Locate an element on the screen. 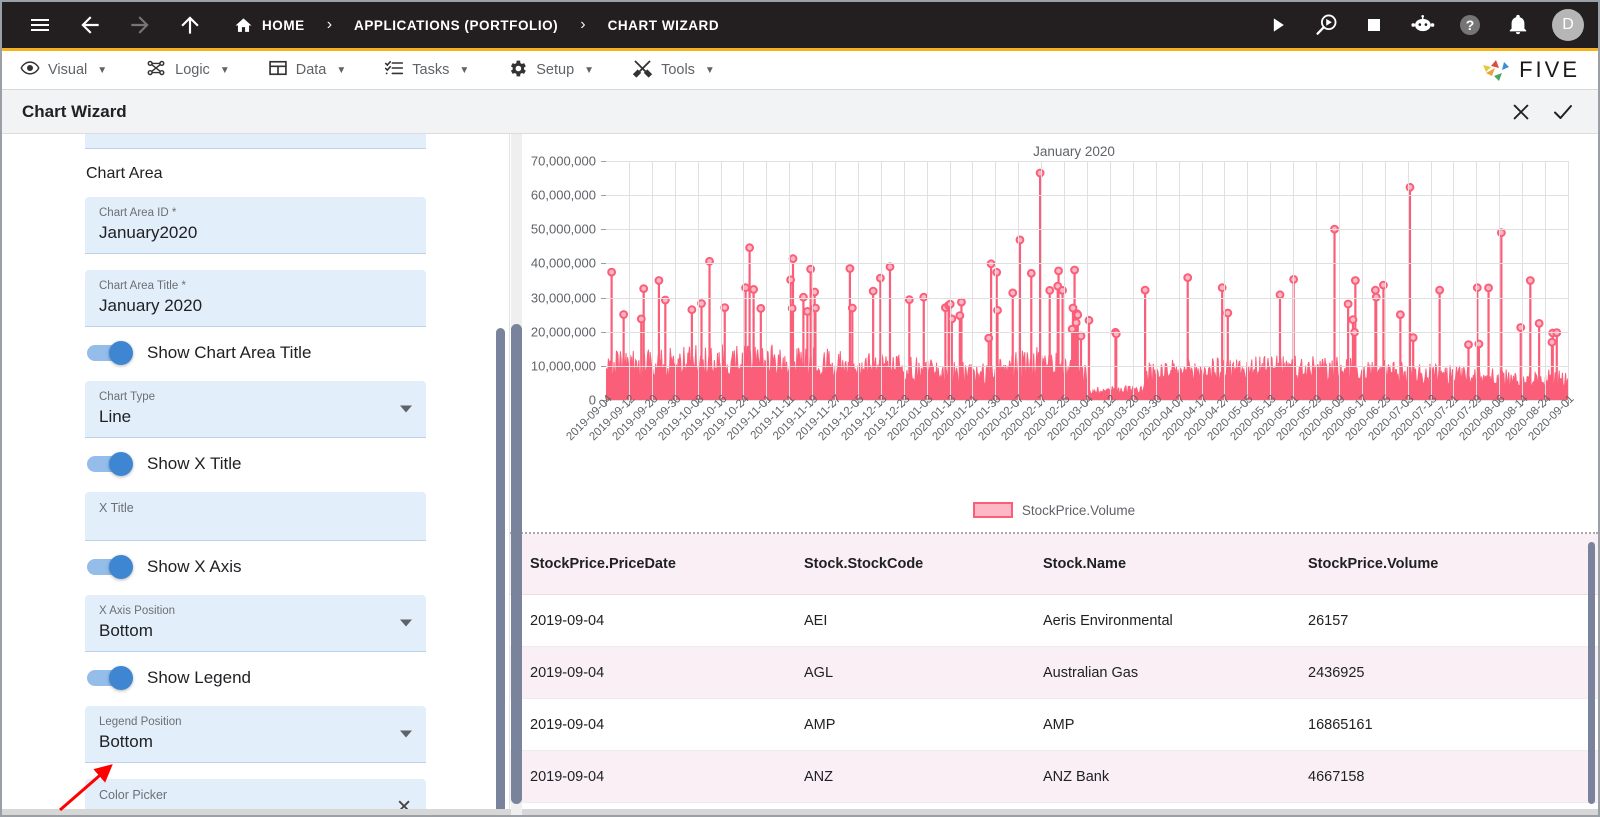  menu-tasks-label: Tasks is located at coordinates (431, 70).